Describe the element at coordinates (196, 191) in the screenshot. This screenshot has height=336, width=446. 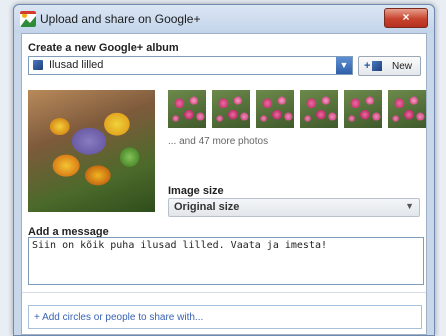
I see `image-size-label: Image size` at that location.